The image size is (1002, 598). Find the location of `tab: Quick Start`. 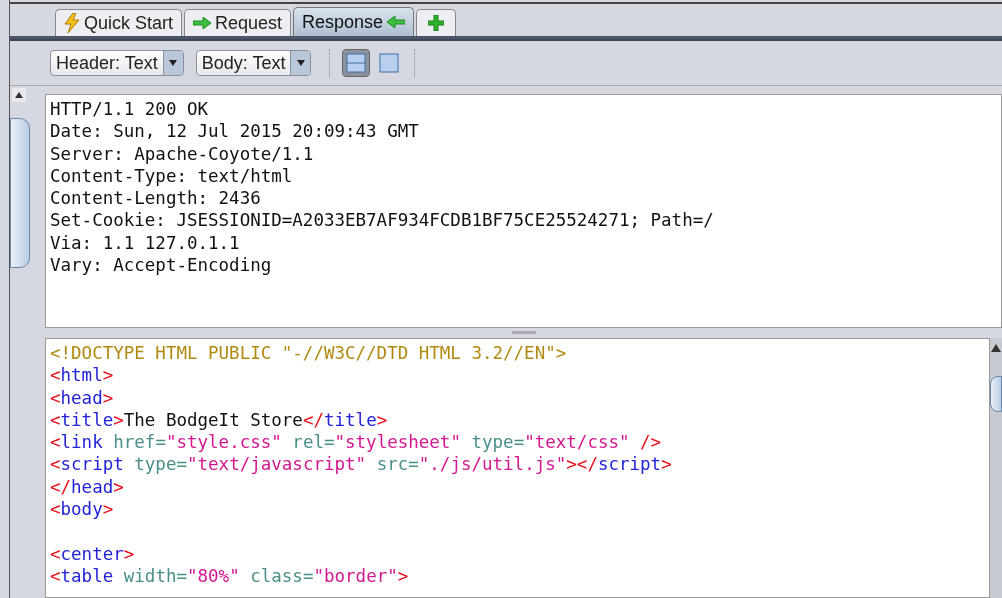

tab: Quick Start is located at coordinates (119, 22).